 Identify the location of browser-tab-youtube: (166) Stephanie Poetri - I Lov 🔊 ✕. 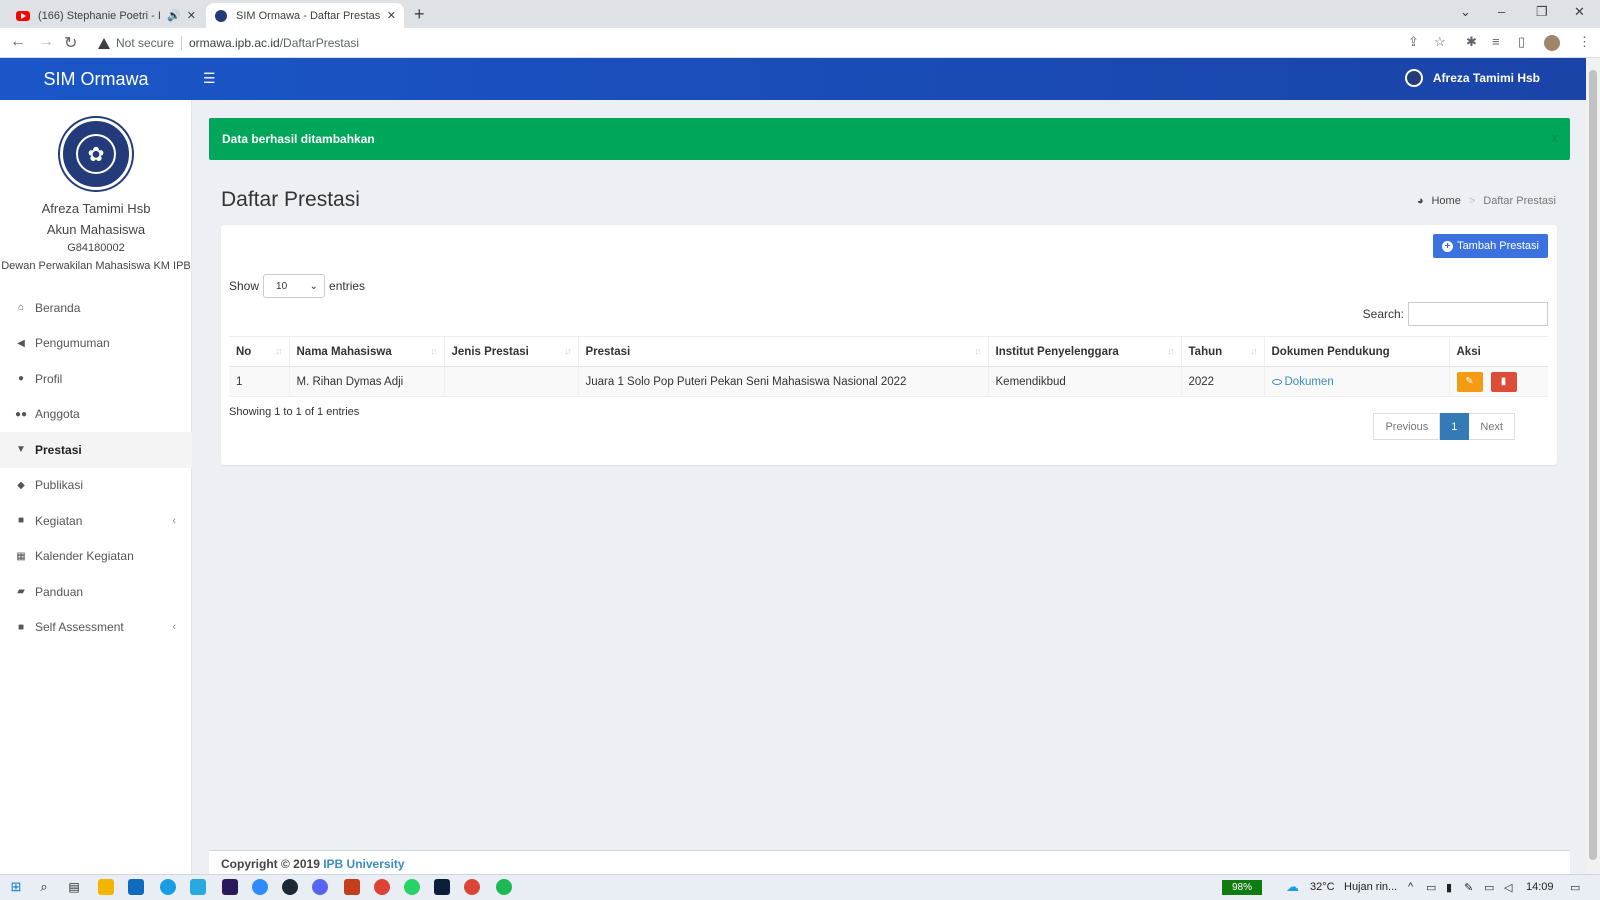
(106, 15).